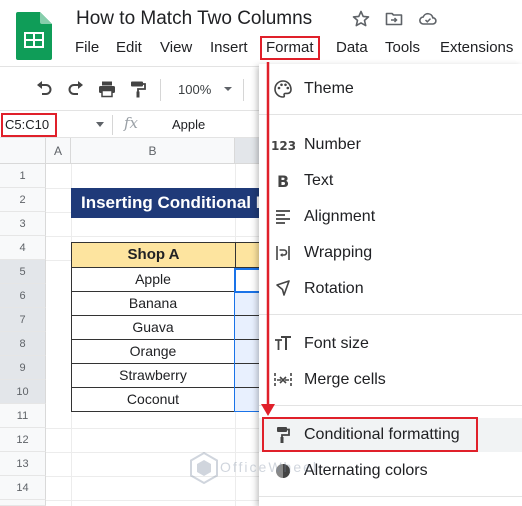  I want to click on row-header: 15, so click(23, 503).